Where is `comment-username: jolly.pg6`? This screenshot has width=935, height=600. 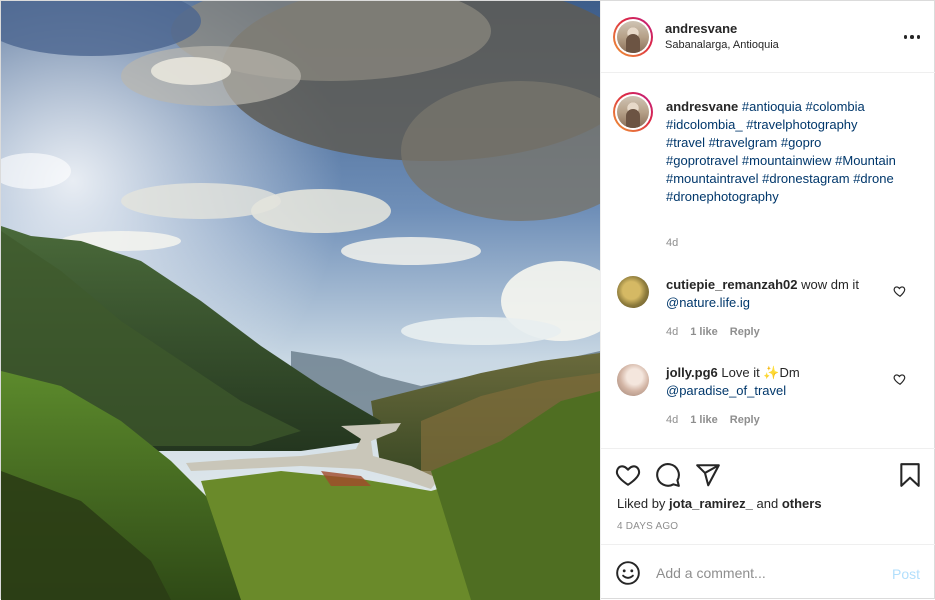
comment-username: jolly.pg6 is located at coordinates (692, 372).